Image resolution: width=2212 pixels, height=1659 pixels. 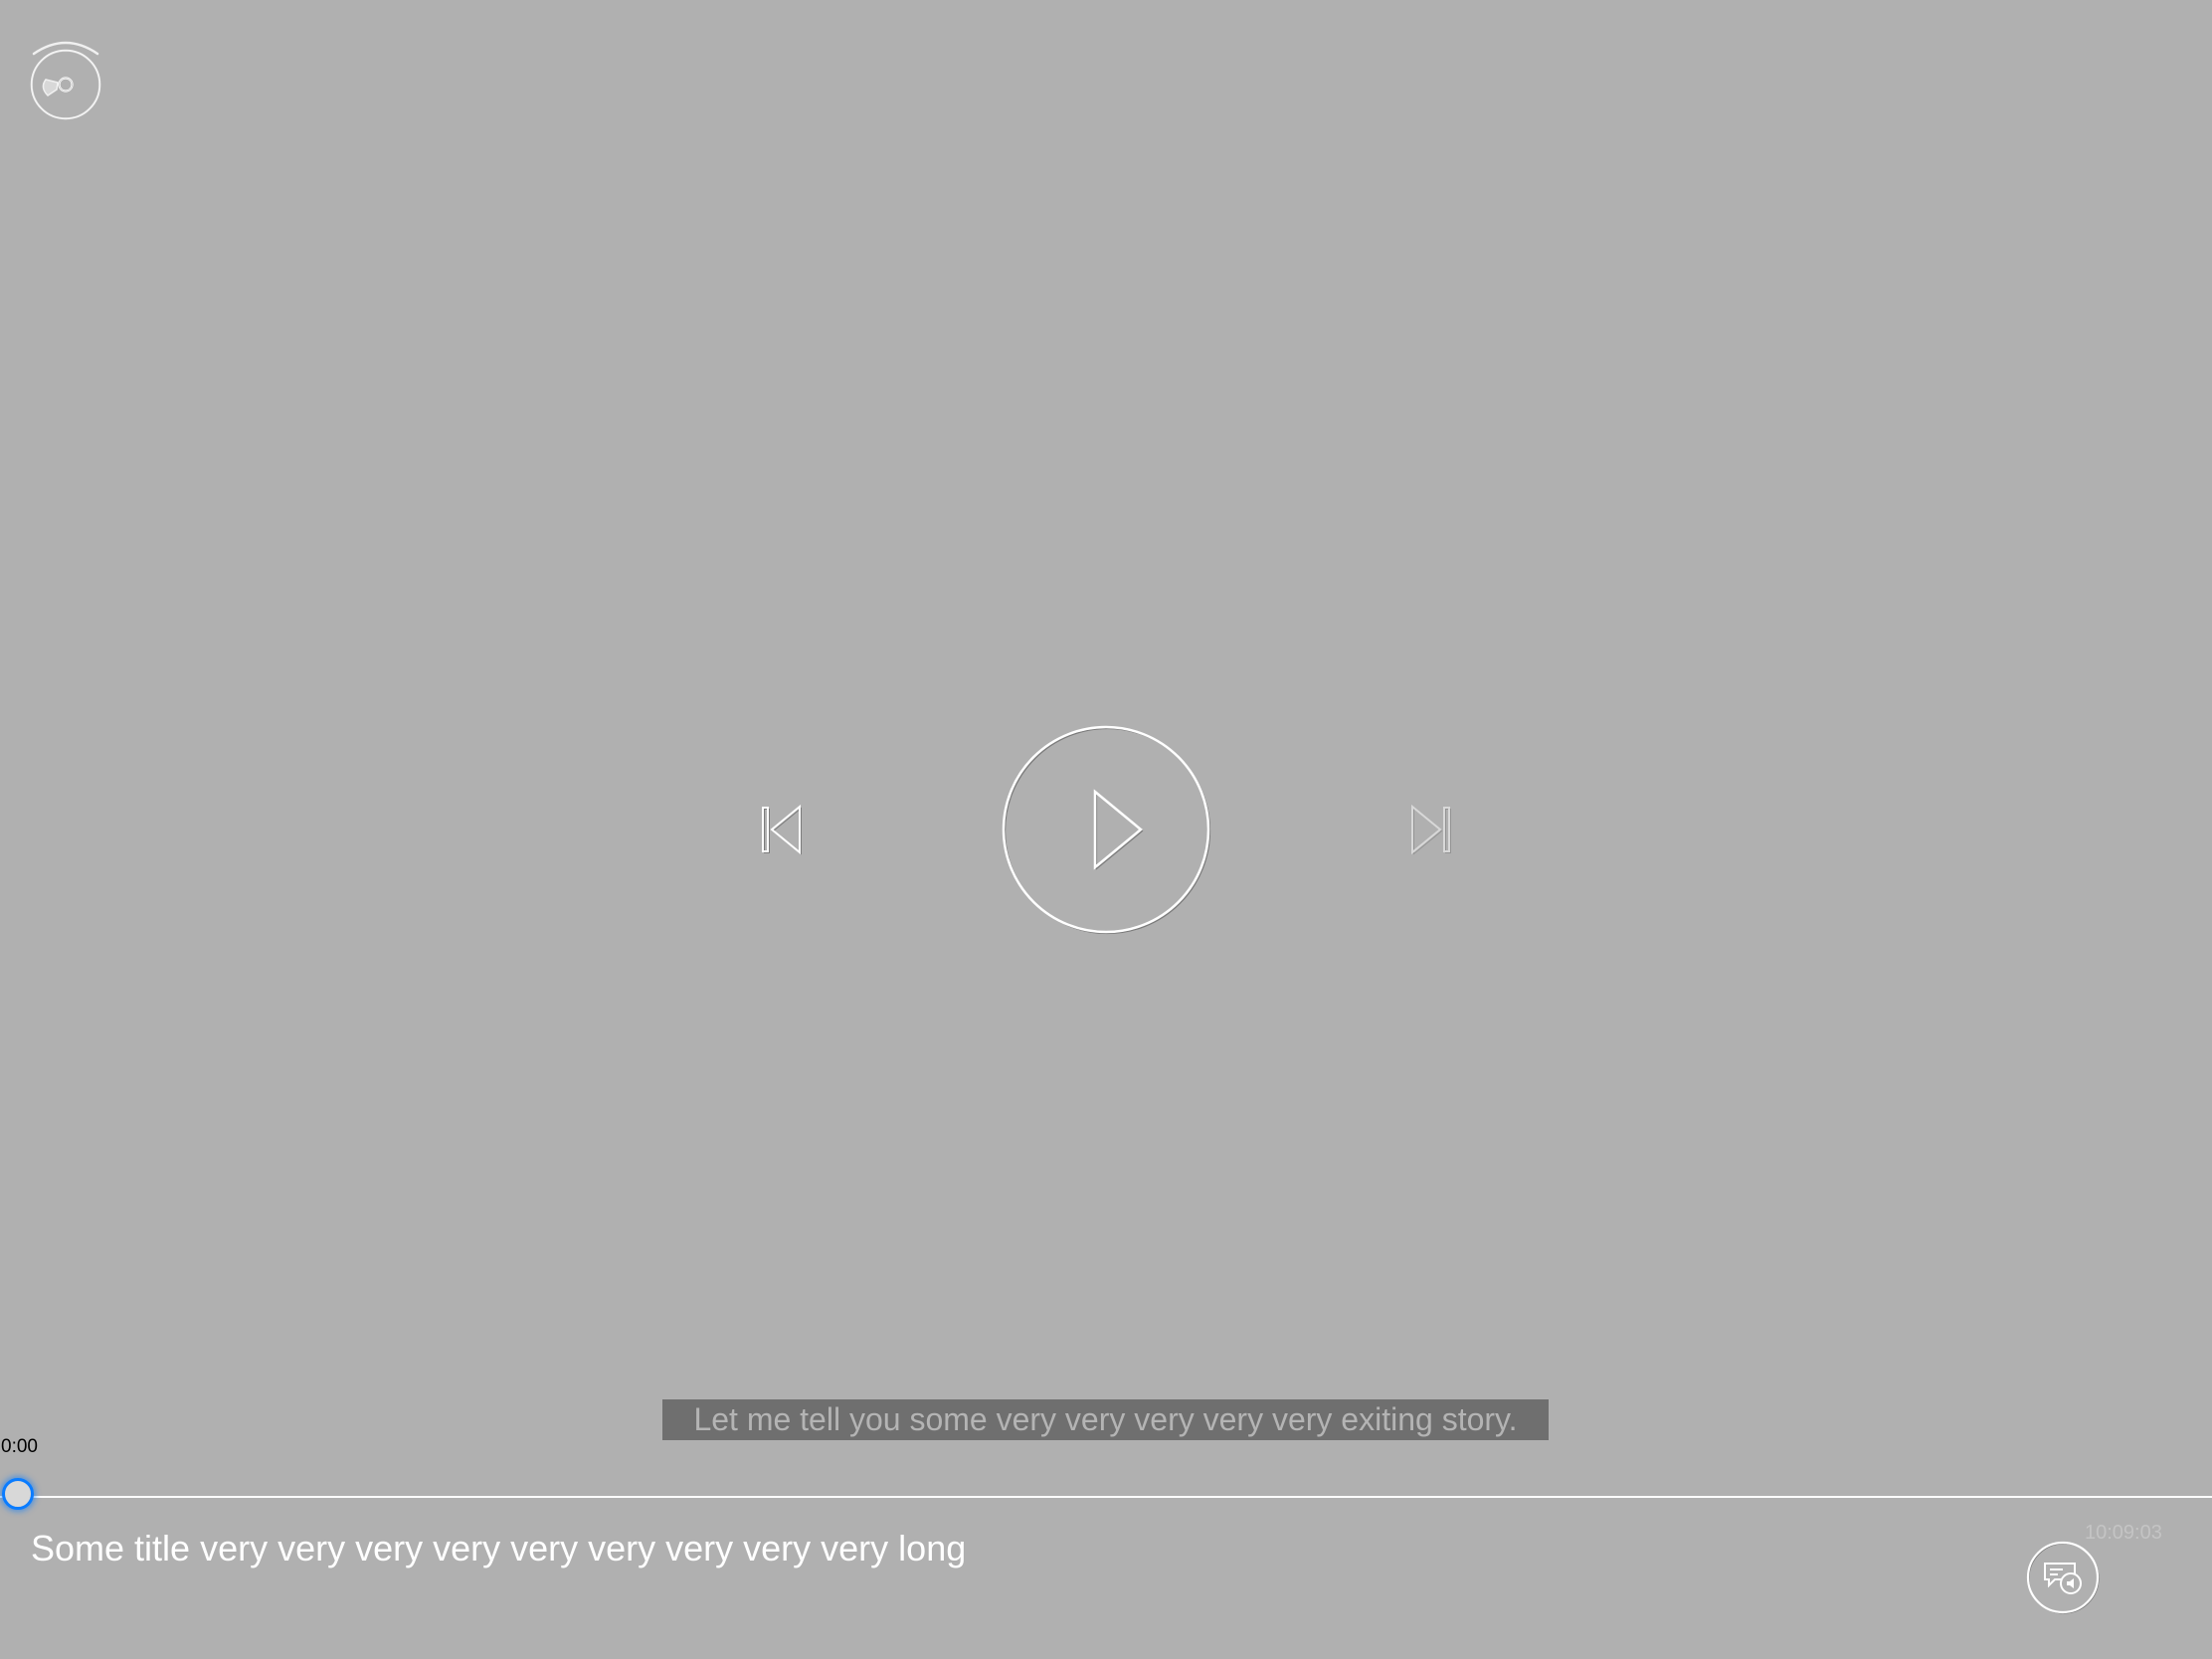 I want to click on progress-slider-track, so click(x=1106, y=1497).